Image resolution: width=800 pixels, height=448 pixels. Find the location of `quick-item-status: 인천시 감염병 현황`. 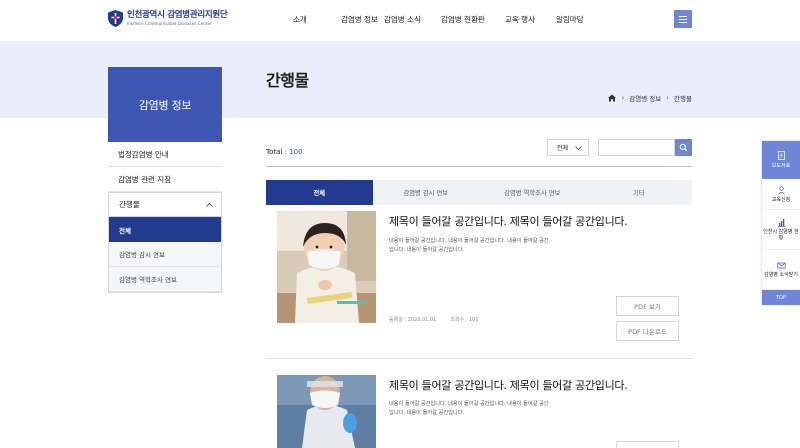

quick-item-status: 인천시 감염병 현황 is located at coordinates (781, 230).